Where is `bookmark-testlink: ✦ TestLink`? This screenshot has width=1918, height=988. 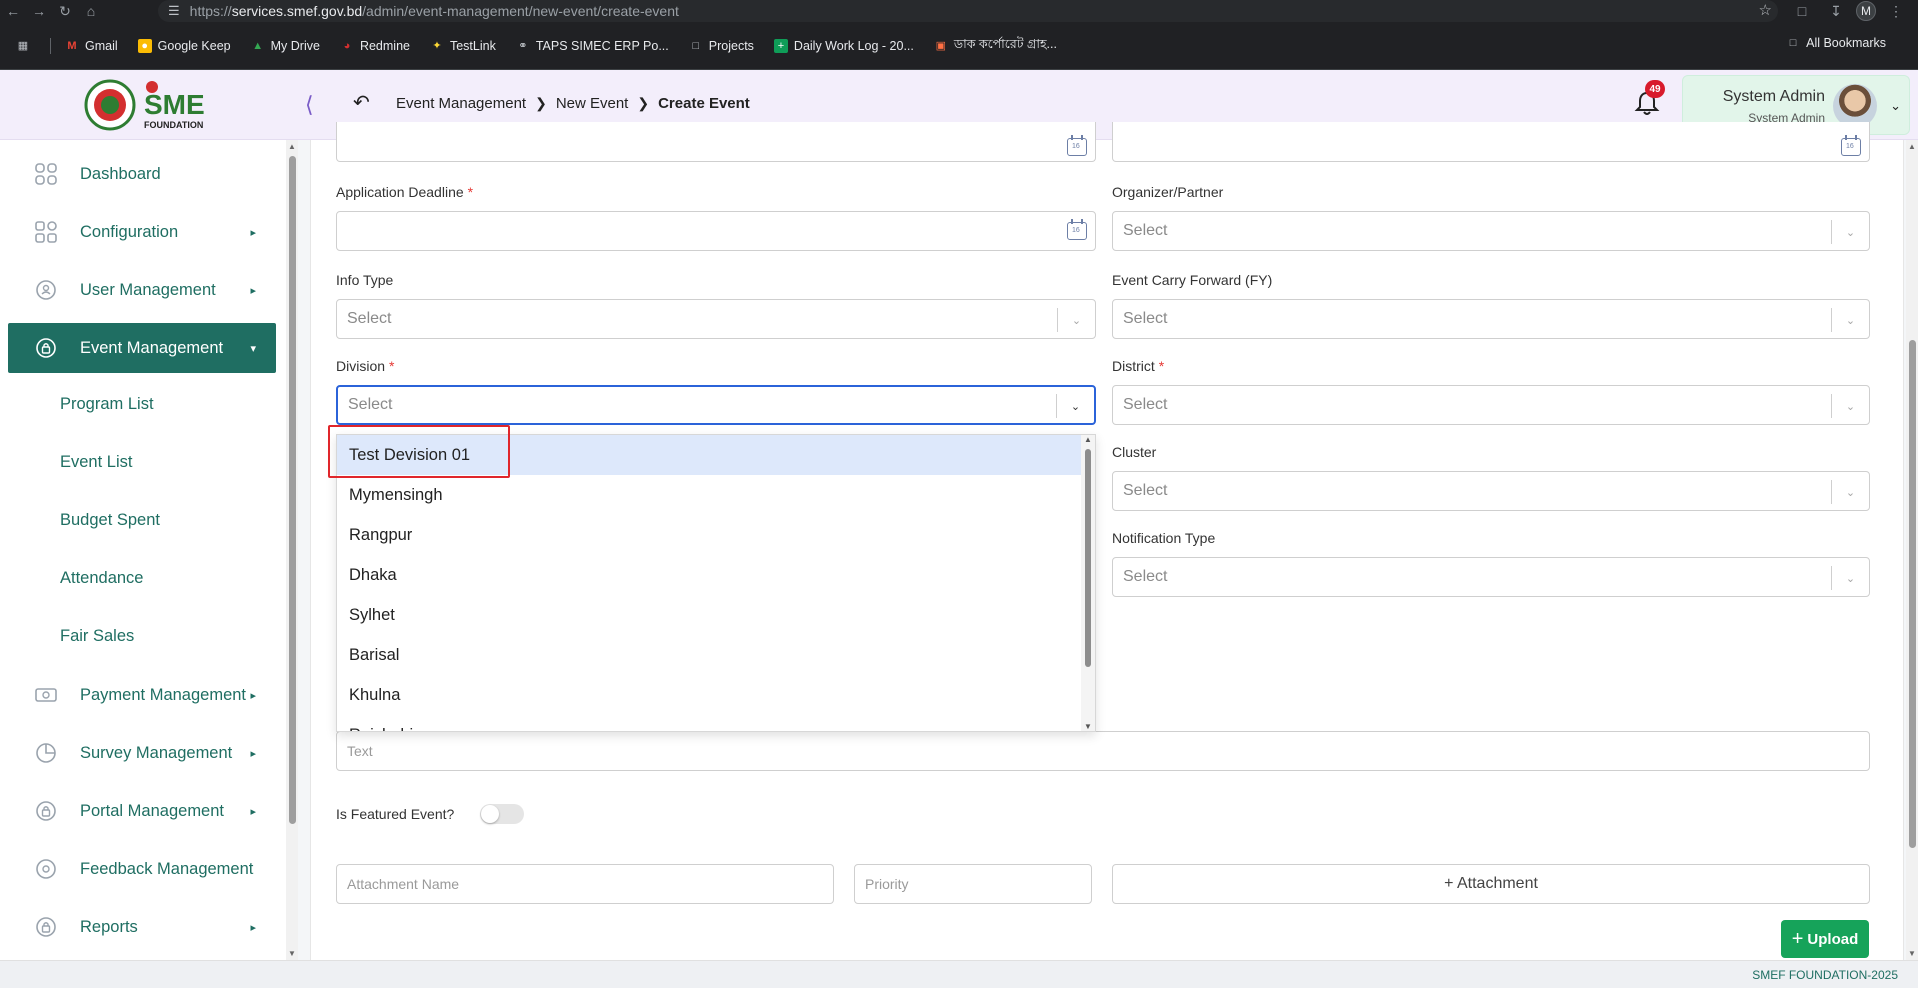 bookmark-testlink: ✦ TestLink is located at coordinates (462, 46).